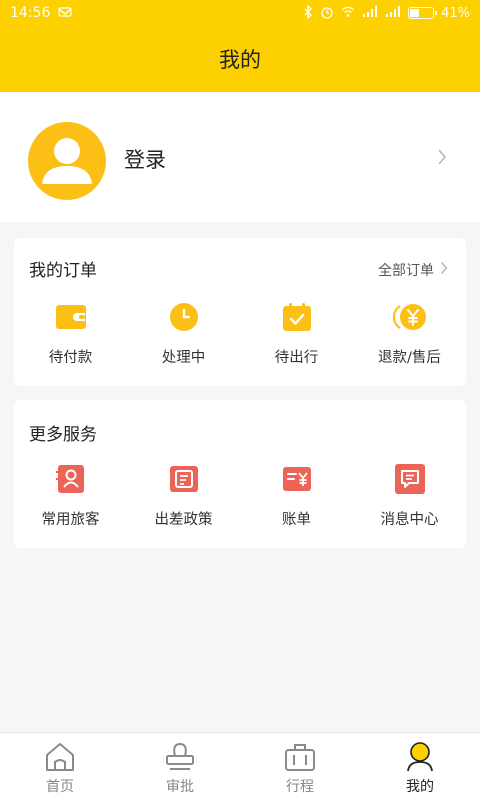 This screenshot has width=480, height=800. Describe the element at coordinates (300, 757) in the screenshot. I see `suitcase-icon` at that location.